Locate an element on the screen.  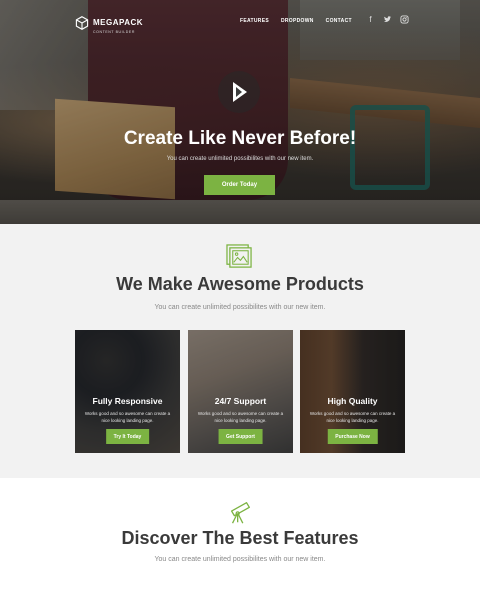
features-title: Discover The Best Features is located at coordinates (240, 538).